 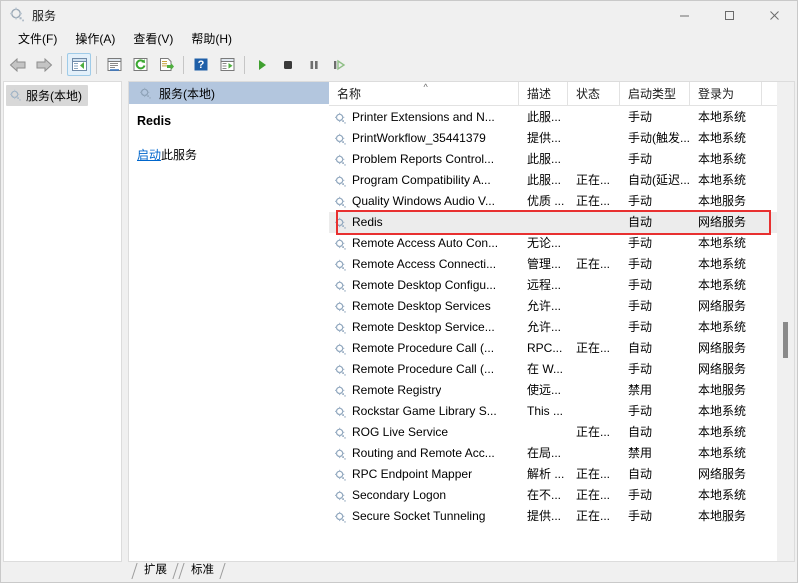 What do you see at coordinates (54, 96) in the screenshot?
I see `tree-node-label: 服务(本地)` at bounding box center [54, 96].